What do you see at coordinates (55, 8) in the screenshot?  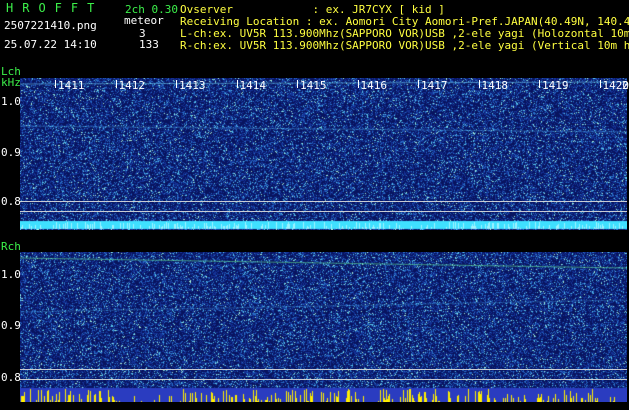 I see `app-brand: HROFFT` at bounding box center [55, 8].